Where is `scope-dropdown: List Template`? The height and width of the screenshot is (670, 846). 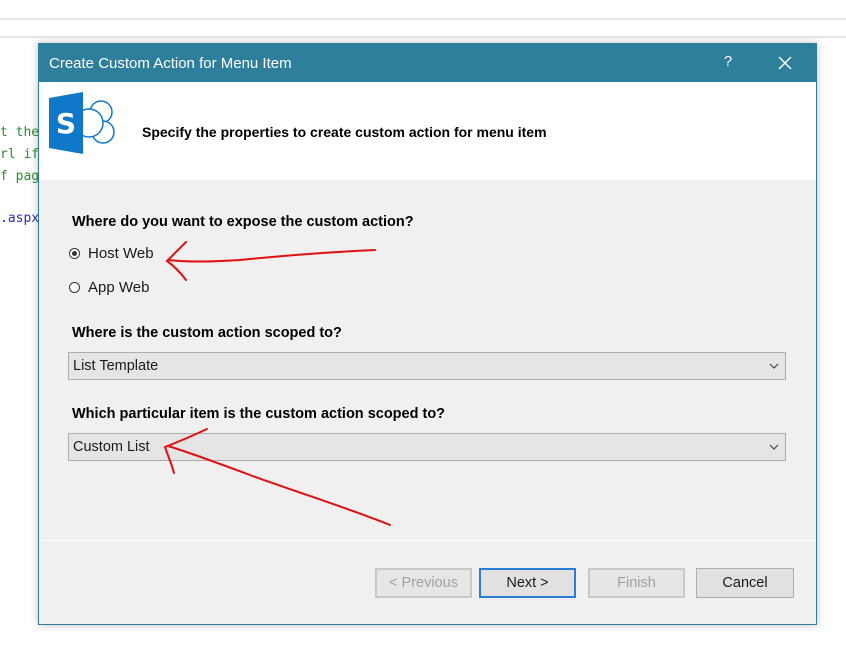
scope-dropdown: List Template is located at coordinates (427, 366).